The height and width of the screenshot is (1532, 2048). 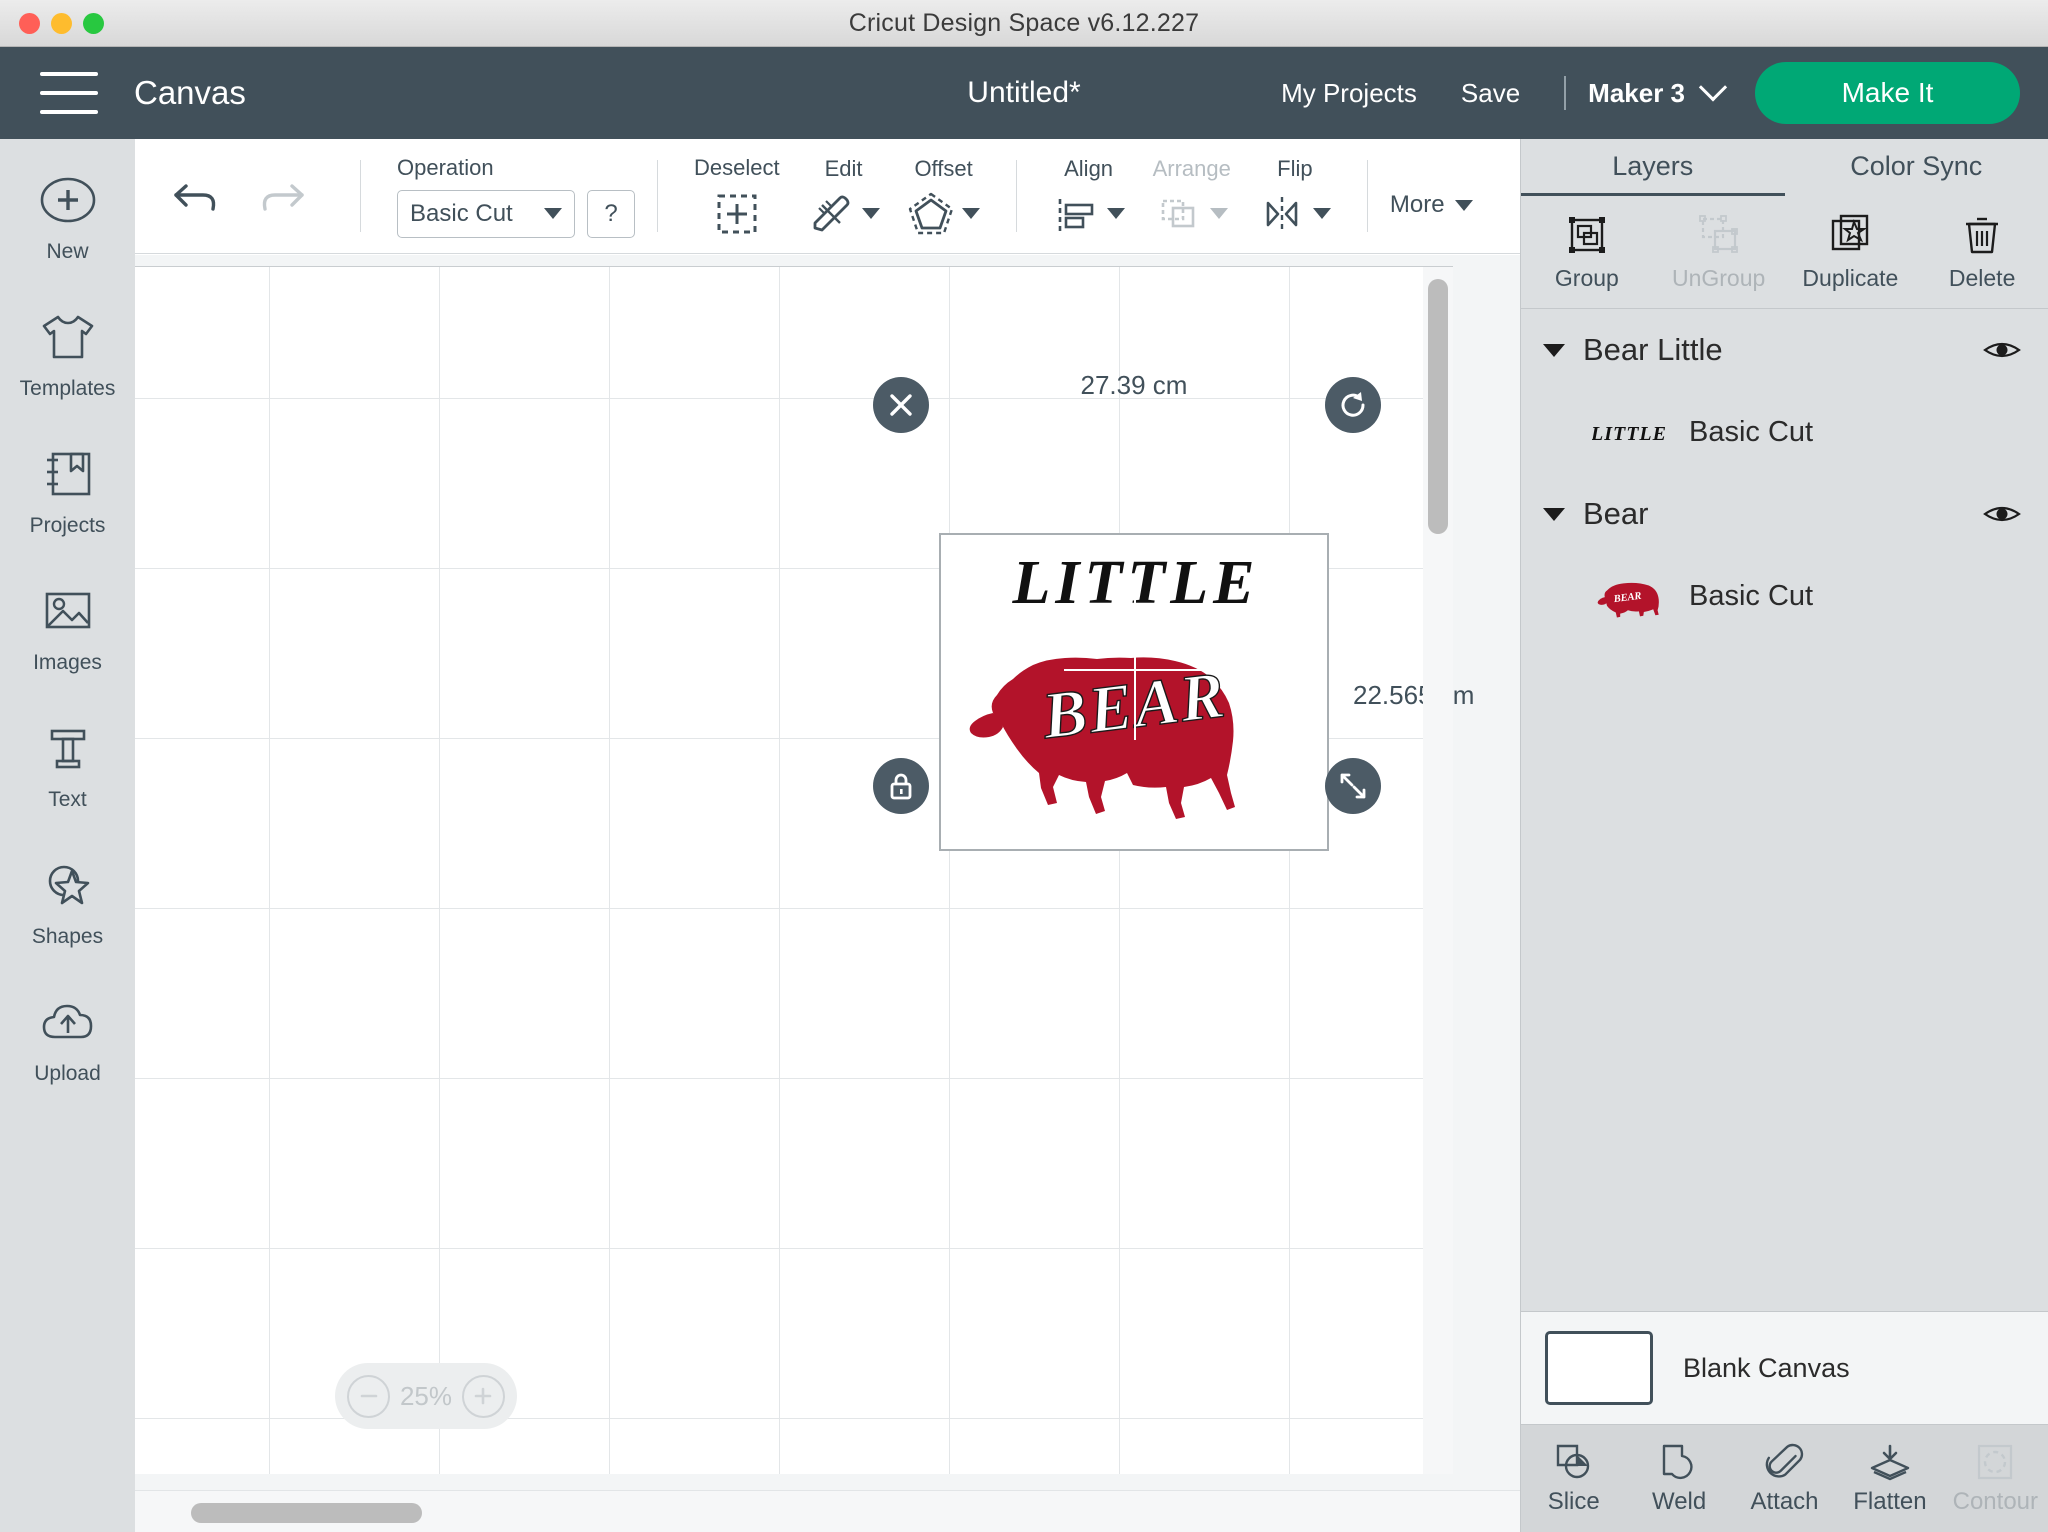 What do you see at coordinates (1784, 252) in the screenshot?
I see `layer-actions-bar: Group UnGroup Duplicate Delete` at bounding box center [1784, 252].